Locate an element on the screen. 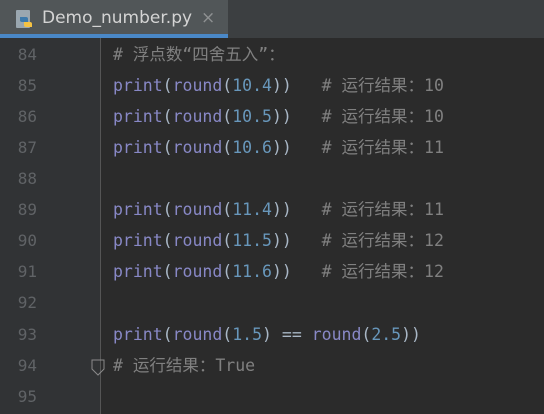 The height and width of the screenshot is (414, 544). code-line: # 浮点数“四舍五入”： is located at coordinates (199, 55).